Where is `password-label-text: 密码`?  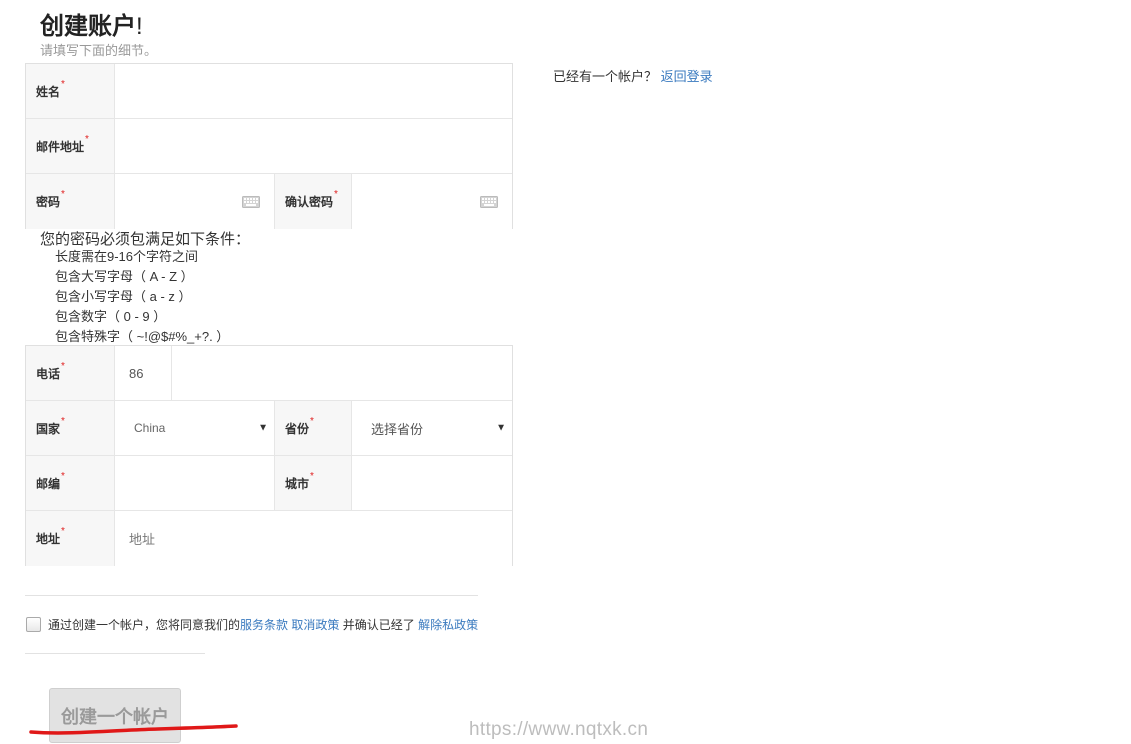
password-label-text: 密码 is located at coordinates (48, 202).